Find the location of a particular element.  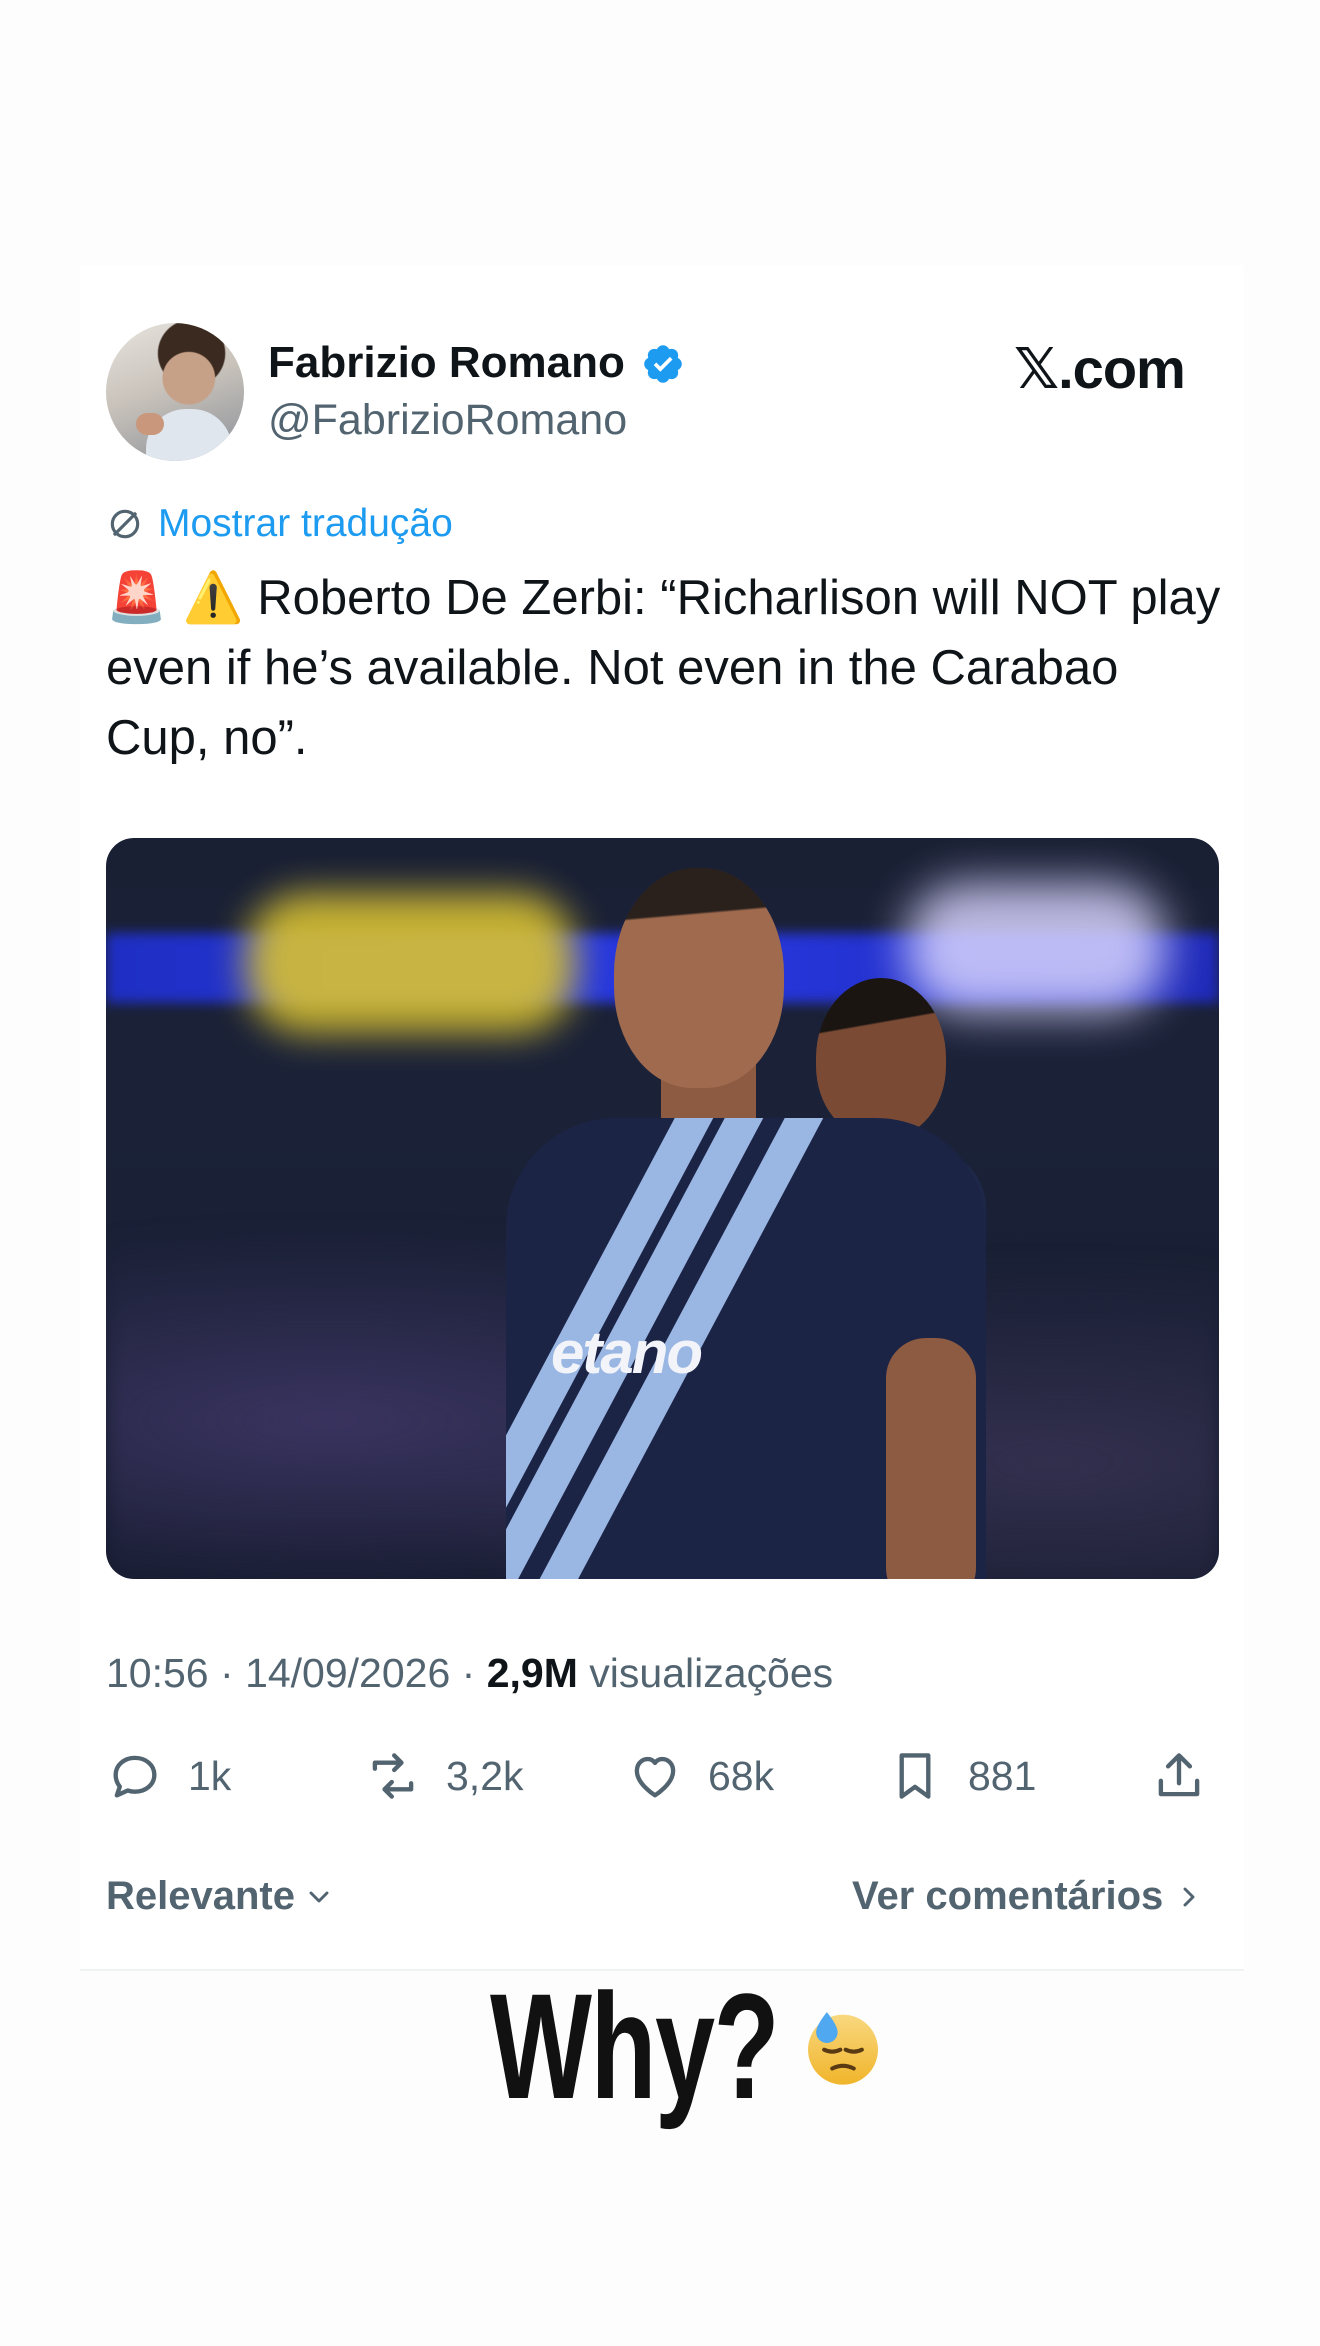

tweet-time: 10:56 is located at coordinates (157, 1673).